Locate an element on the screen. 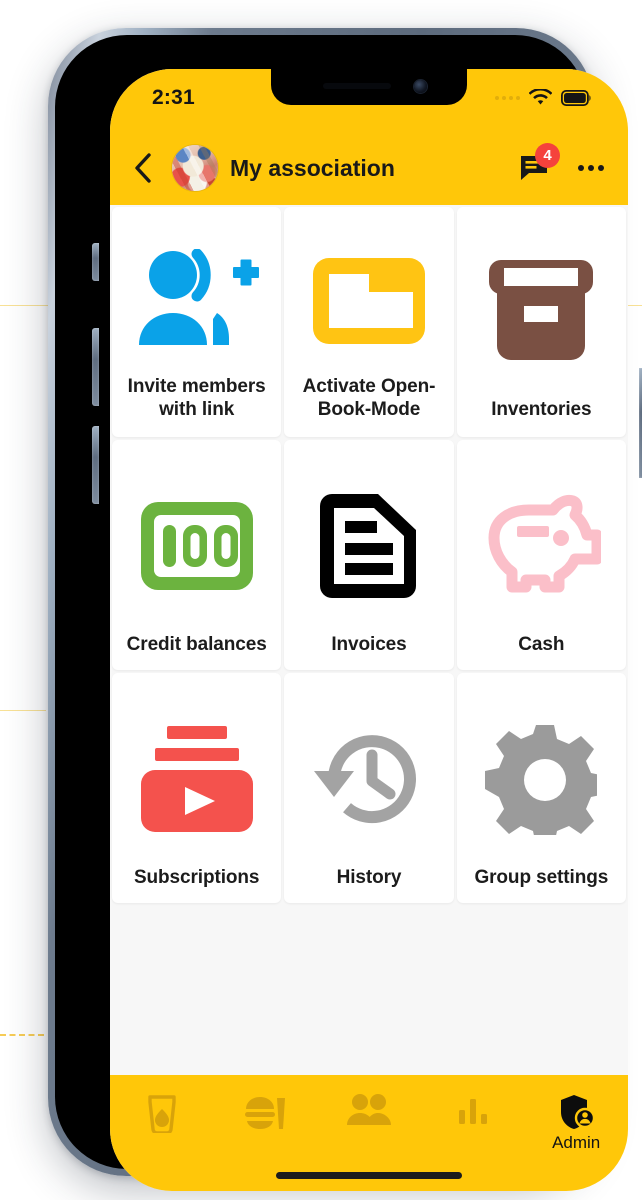  earpiece-speaker is located at coordinates (357, 86).